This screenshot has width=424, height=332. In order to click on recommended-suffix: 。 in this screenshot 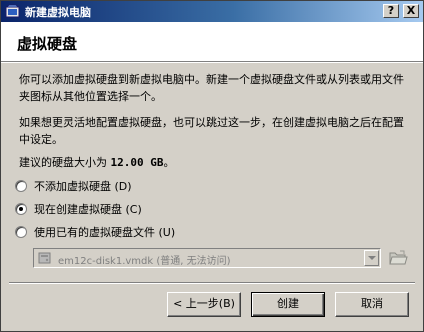, I will do `click(169, 162)`.